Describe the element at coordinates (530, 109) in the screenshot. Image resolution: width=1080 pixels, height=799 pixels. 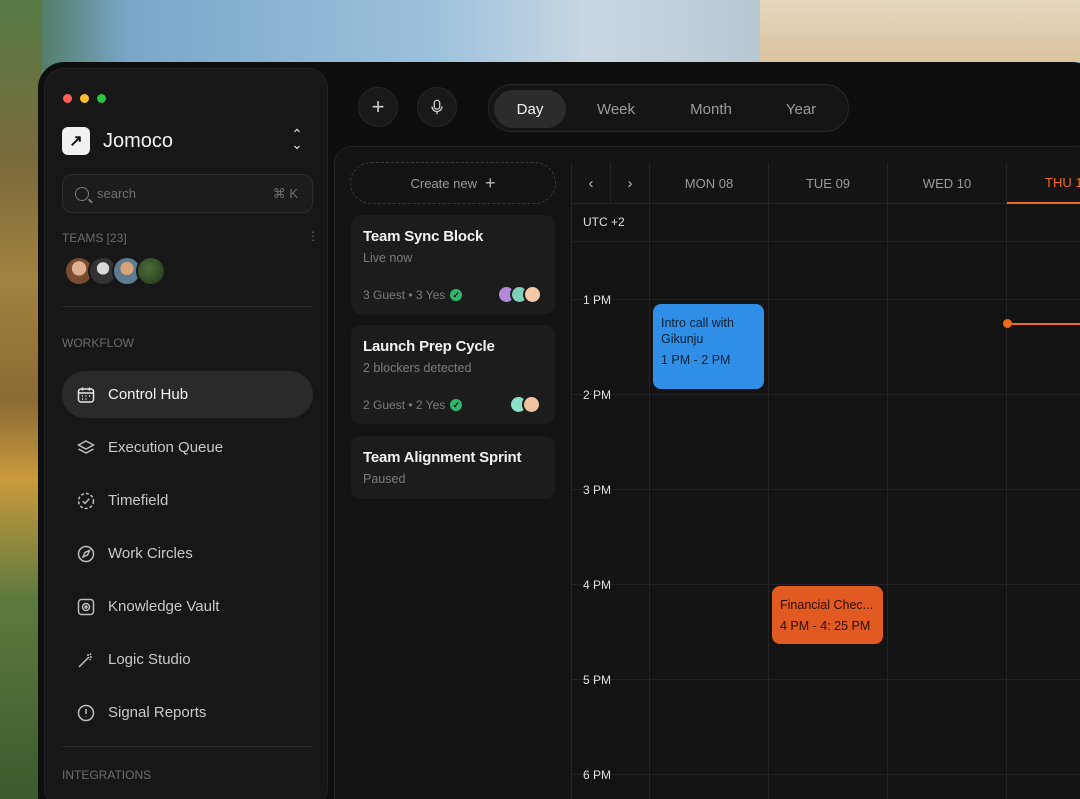
I see `tab-day: Day` at that location.